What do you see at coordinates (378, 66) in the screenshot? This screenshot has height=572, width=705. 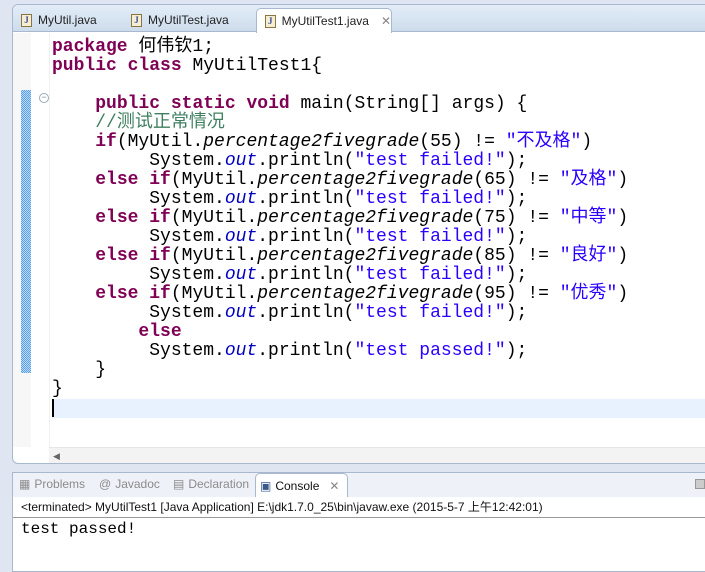 I see `code-line: public class MyUtilTest1{` at bounding box center [378, 66].